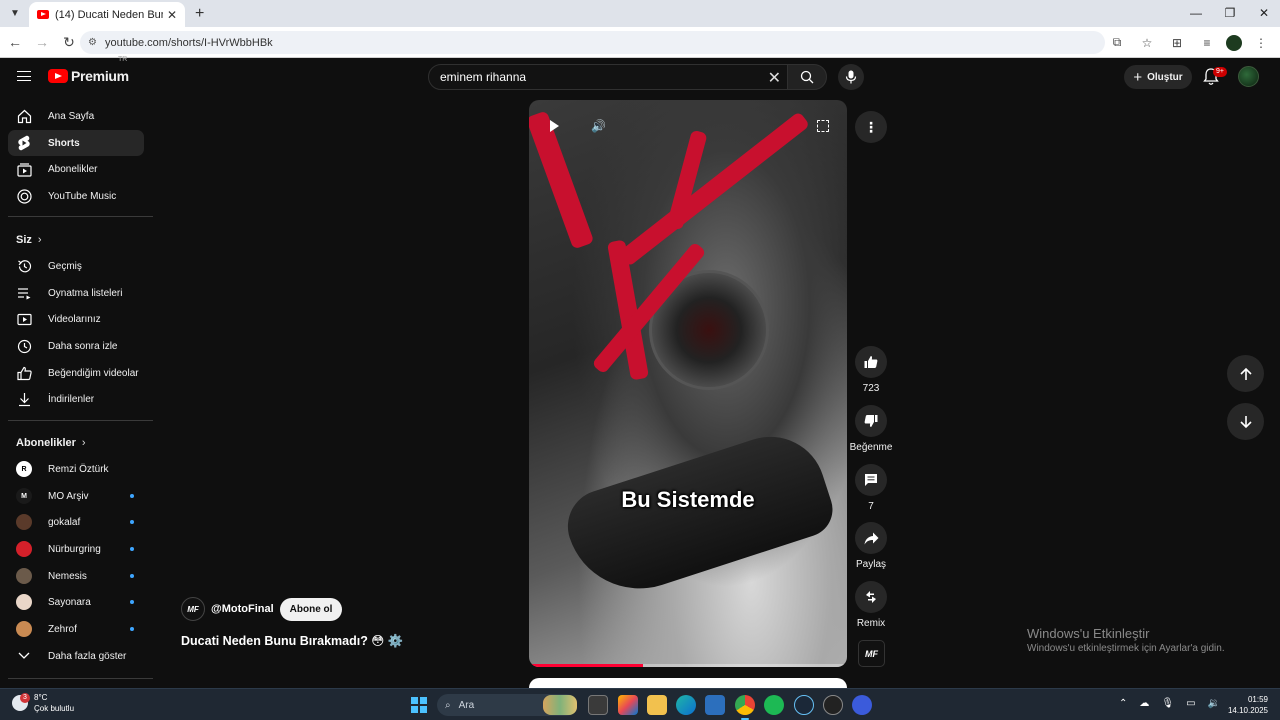 Image resolution: width=1280 pixels, height=720 pixels. Describe the element at coordinates (132, 549) in the screenshot. I see `new-content-dot` at that location.